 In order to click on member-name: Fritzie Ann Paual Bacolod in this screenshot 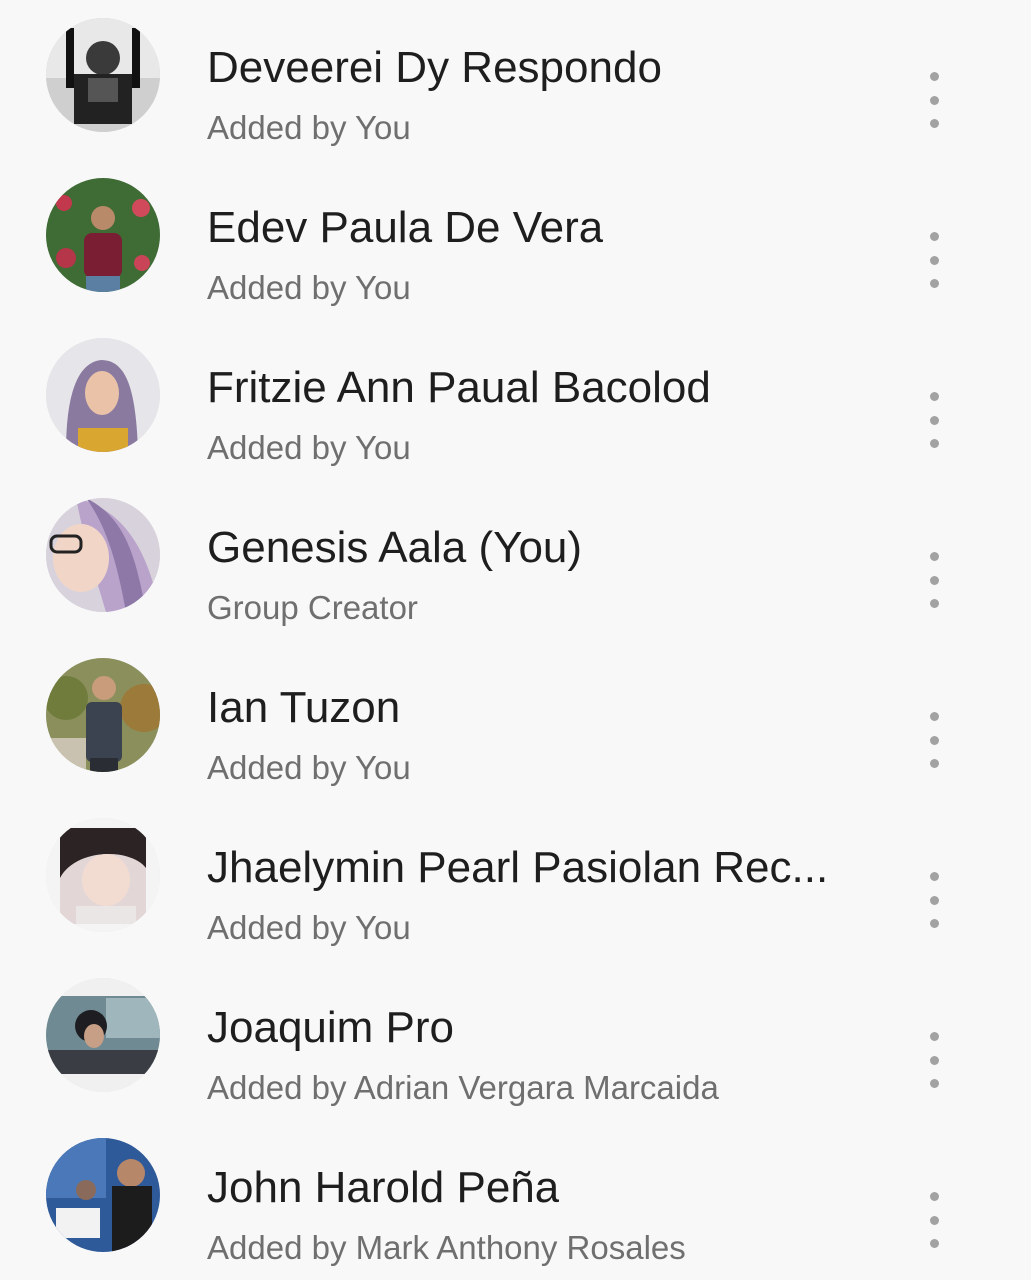, I will do `click(459, 387)`.